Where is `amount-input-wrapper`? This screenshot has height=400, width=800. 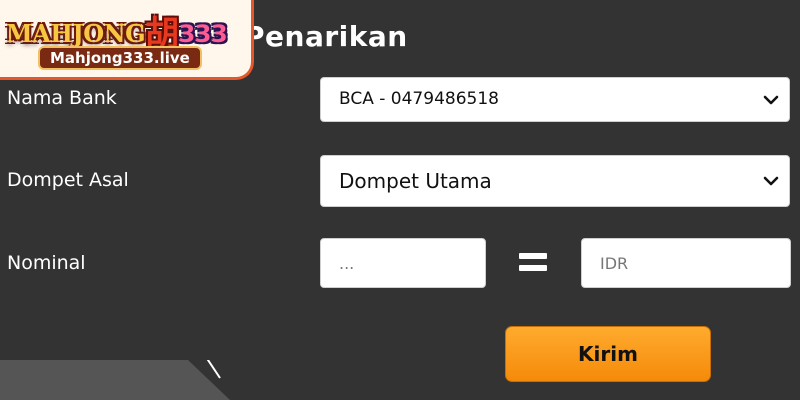
amount-input-wrapper is located at coordinates (403, 263).